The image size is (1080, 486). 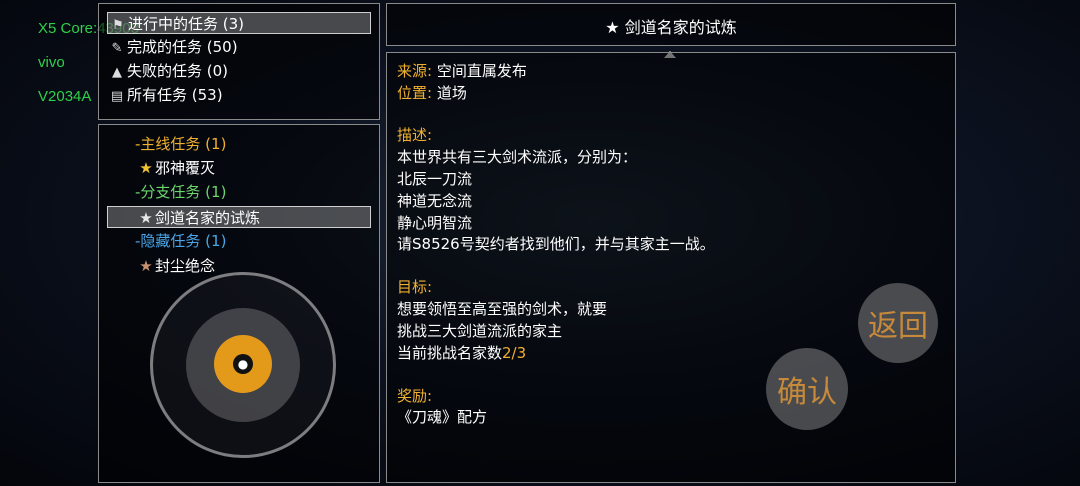 I want to click on tree-item-label: 邪神覆灭, so click(x=185, y=168).